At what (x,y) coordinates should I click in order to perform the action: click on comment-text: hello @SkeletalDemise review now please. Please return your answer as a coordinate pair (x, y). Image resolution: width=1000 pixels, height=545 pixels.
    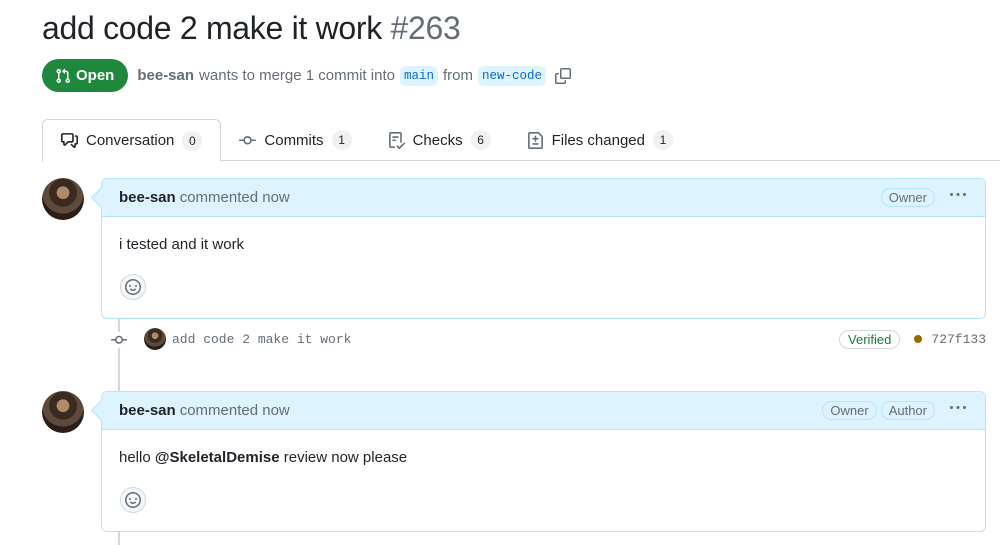
    Looking at the image, I should click on (543, 457).